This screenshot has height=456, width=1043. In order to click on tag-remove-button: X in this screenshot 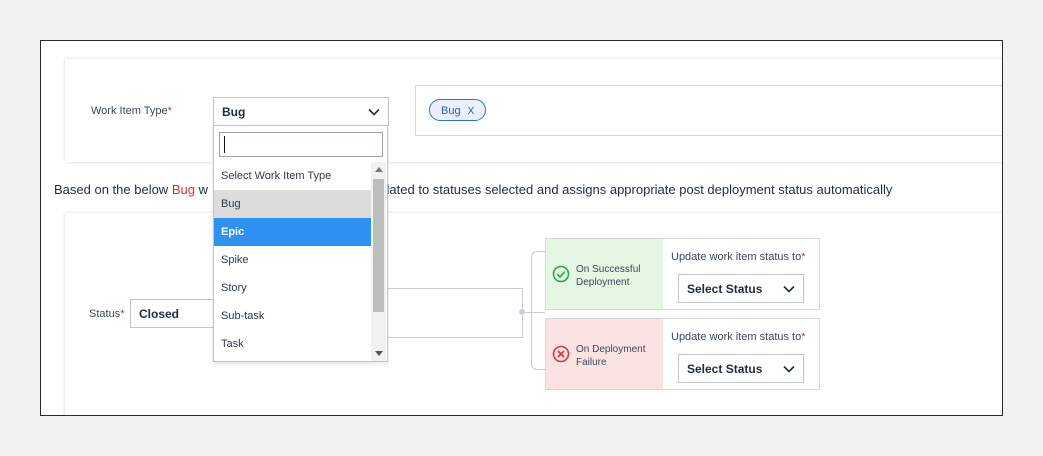, I will do `click(471, 111)`.